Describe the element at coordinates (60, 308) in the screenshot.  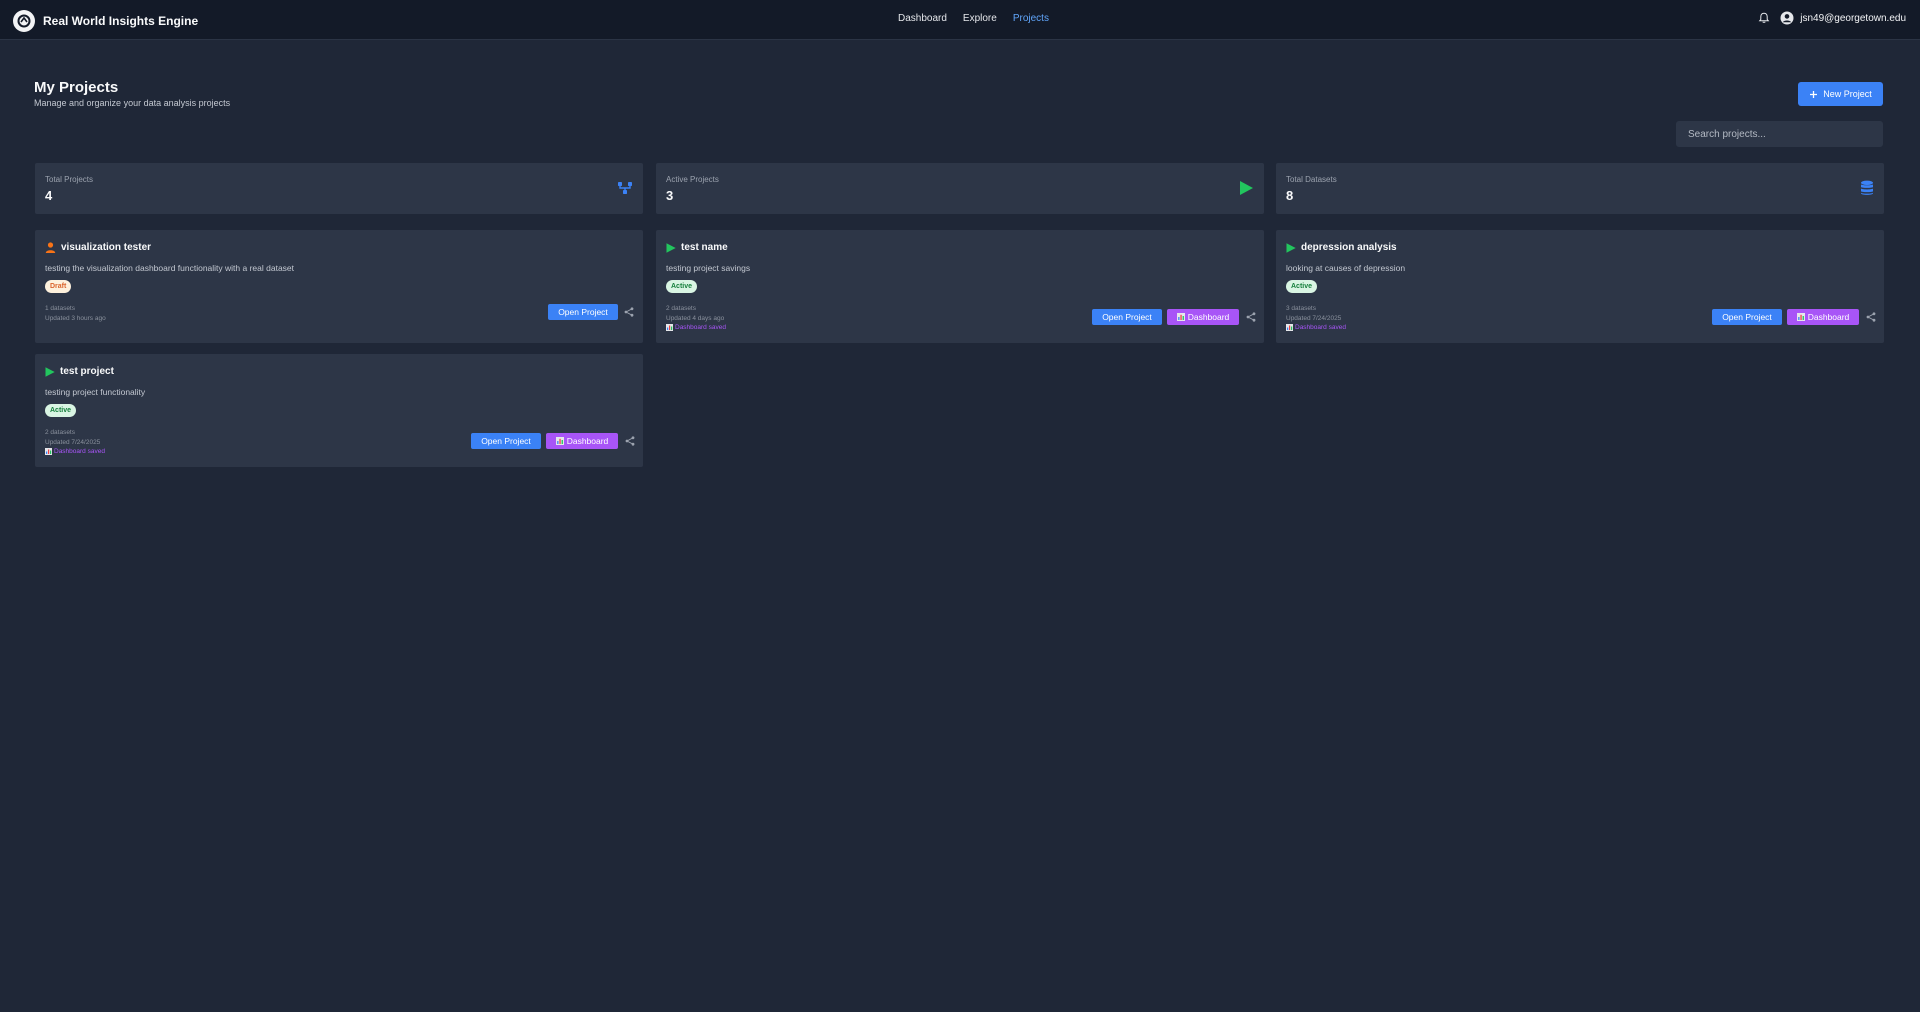
I see `dataset-count: 1 datasets` at that location.